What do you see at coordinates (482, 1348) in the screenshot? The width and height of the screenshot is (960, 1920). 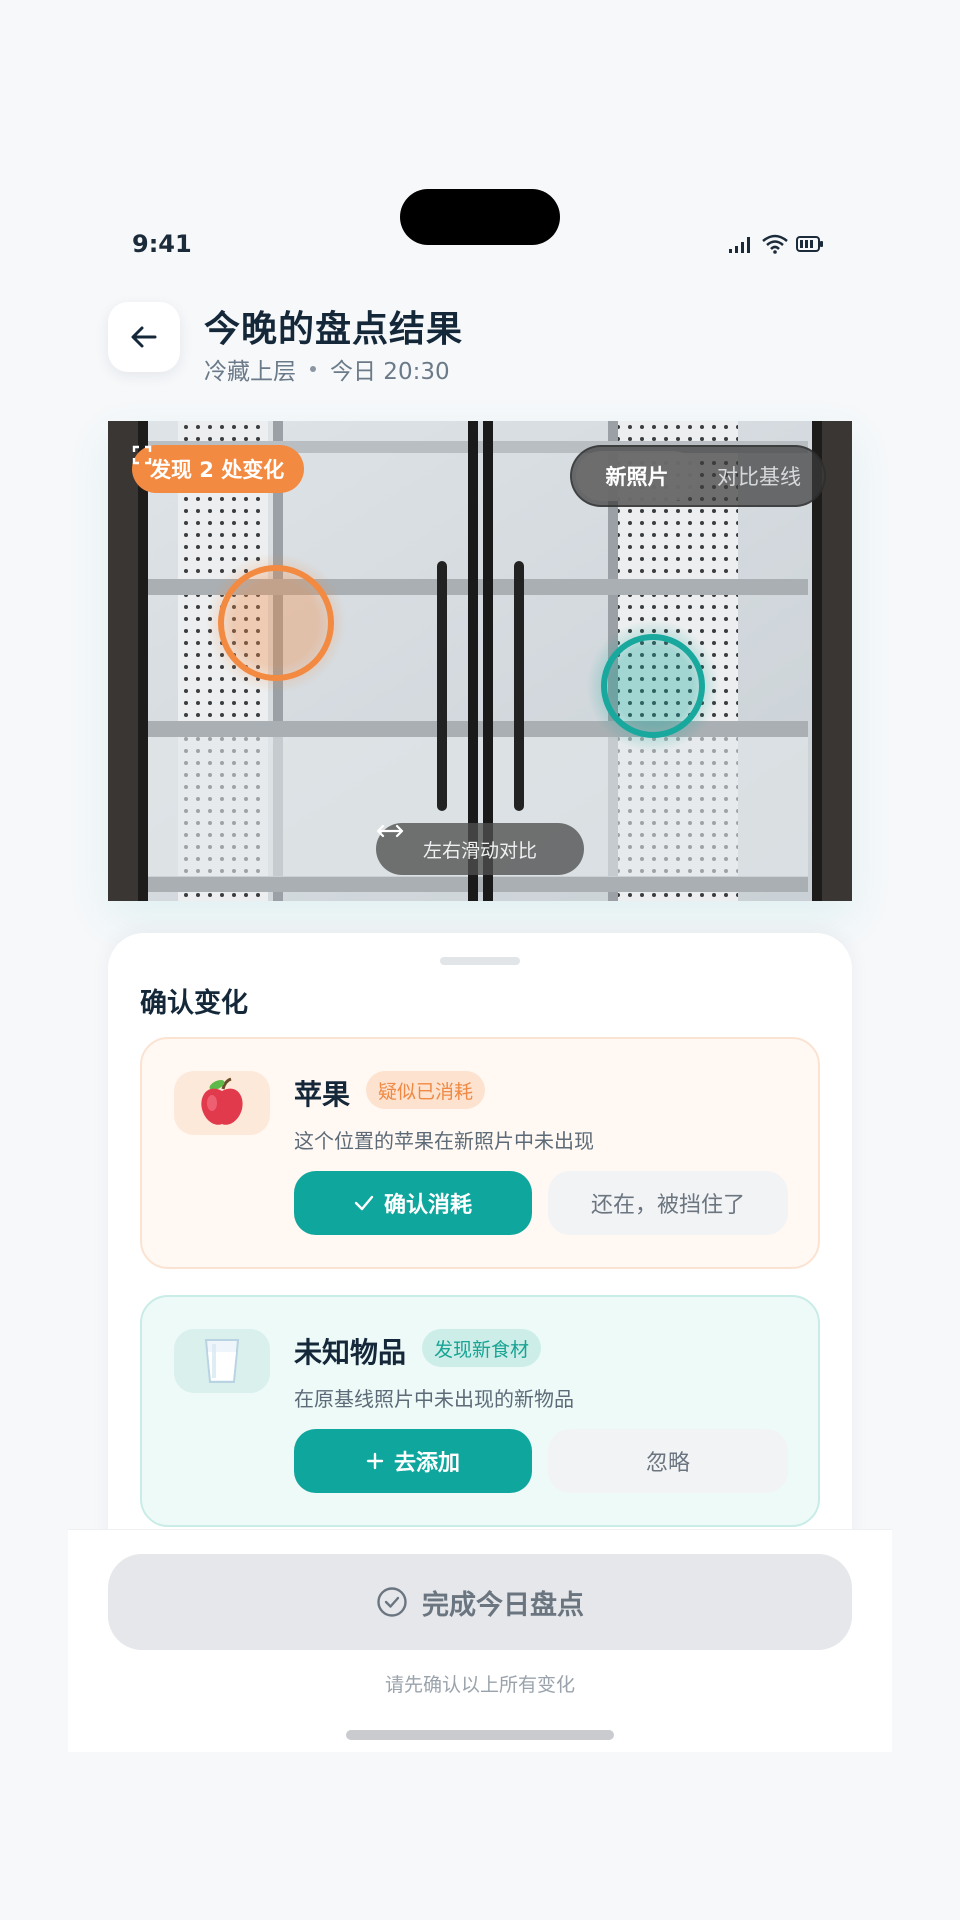 I see `status-badge: 发现新食材` at bounding box center [482, 1348].